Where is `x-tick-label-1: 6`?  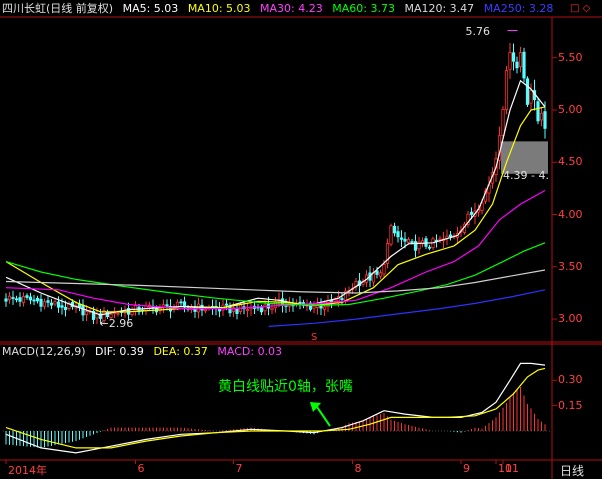
x-tick-label-1: 6 is located at coordinates (141, 468).